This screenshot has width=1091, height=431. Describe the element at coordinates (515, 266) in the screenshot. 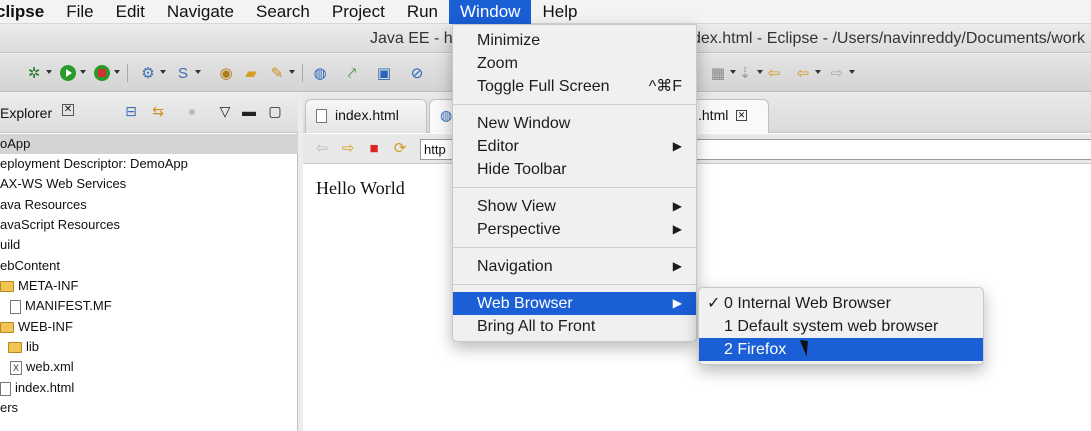

I see `menu-item-label: Navigation` at that location.